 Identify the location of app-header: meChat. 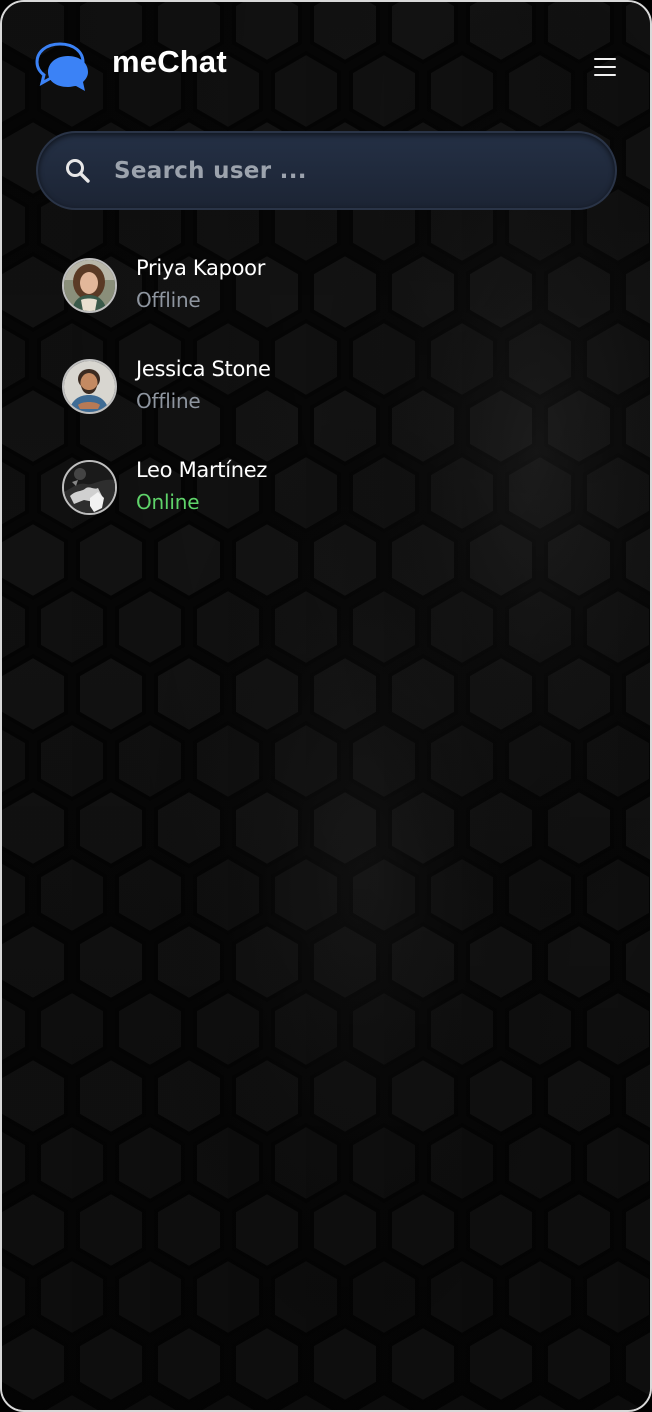
(326, 62).